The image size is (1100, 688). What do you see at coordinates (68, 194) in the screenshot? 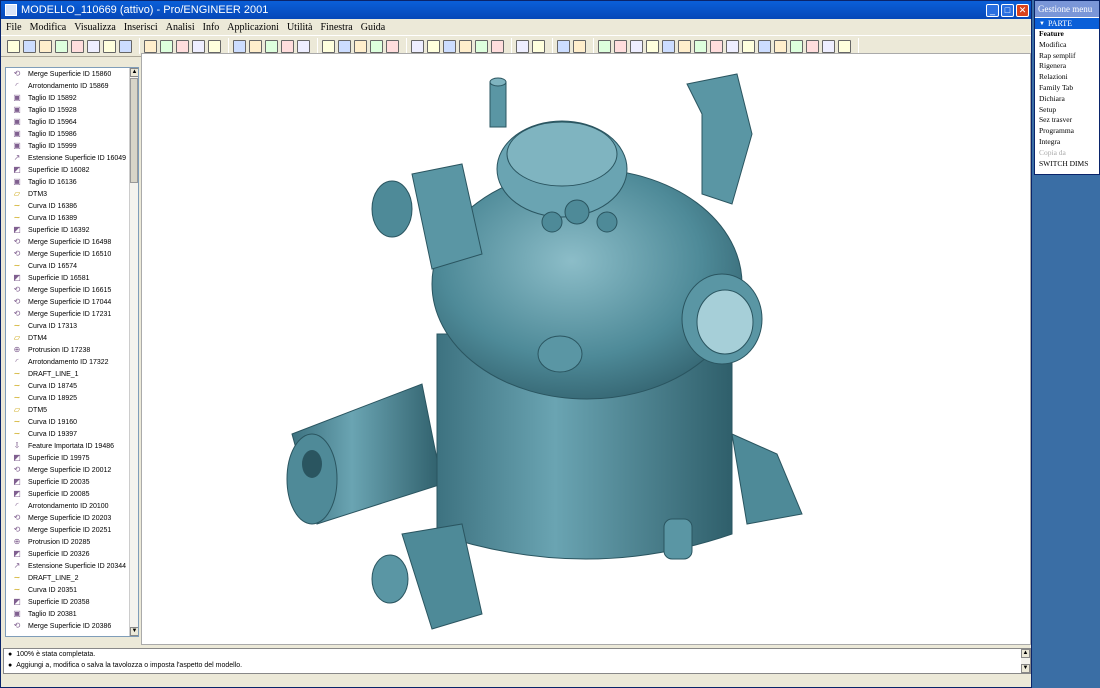
I see `tree-item: ▱ DTM3` at bounding box center [68, 194].